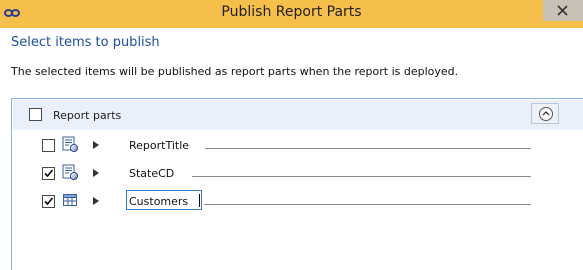 Image resolution: width=583 pixels, height=270 pixels. I want to click on window-title: Publish Report Parts, so click(291, 12).